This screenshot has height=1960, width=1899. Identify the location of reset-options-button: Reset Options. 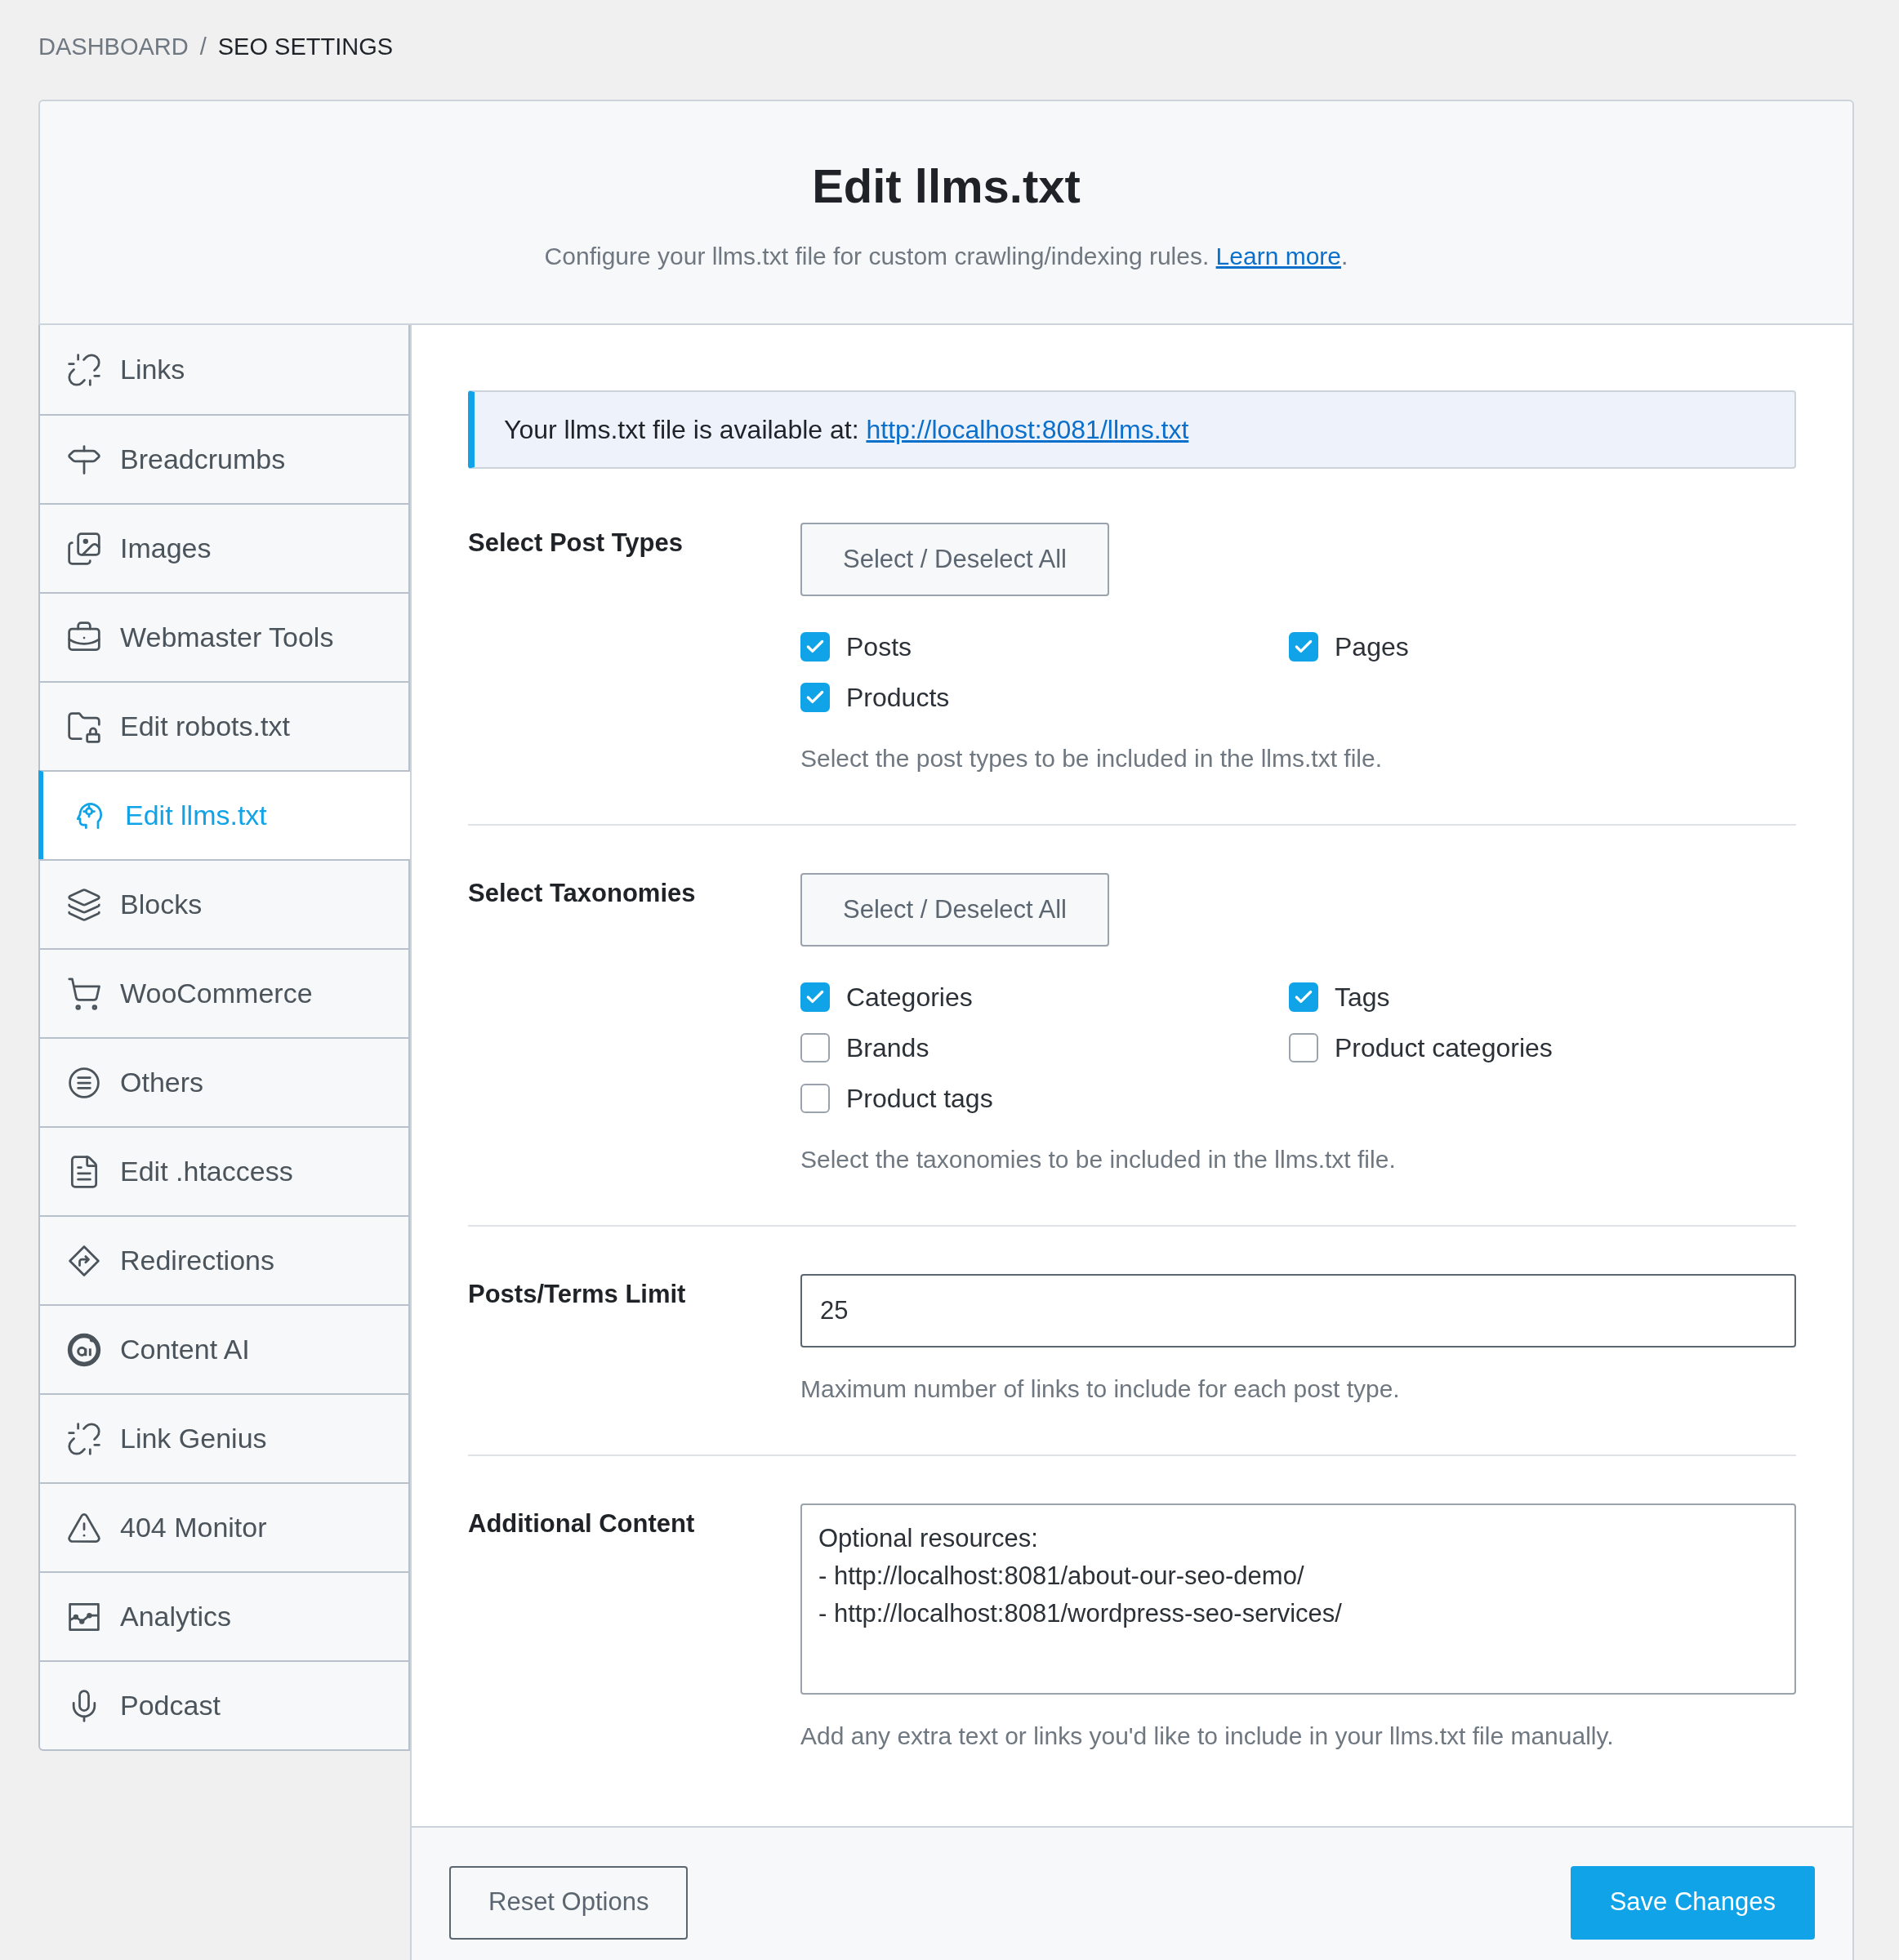
(569, 1902).